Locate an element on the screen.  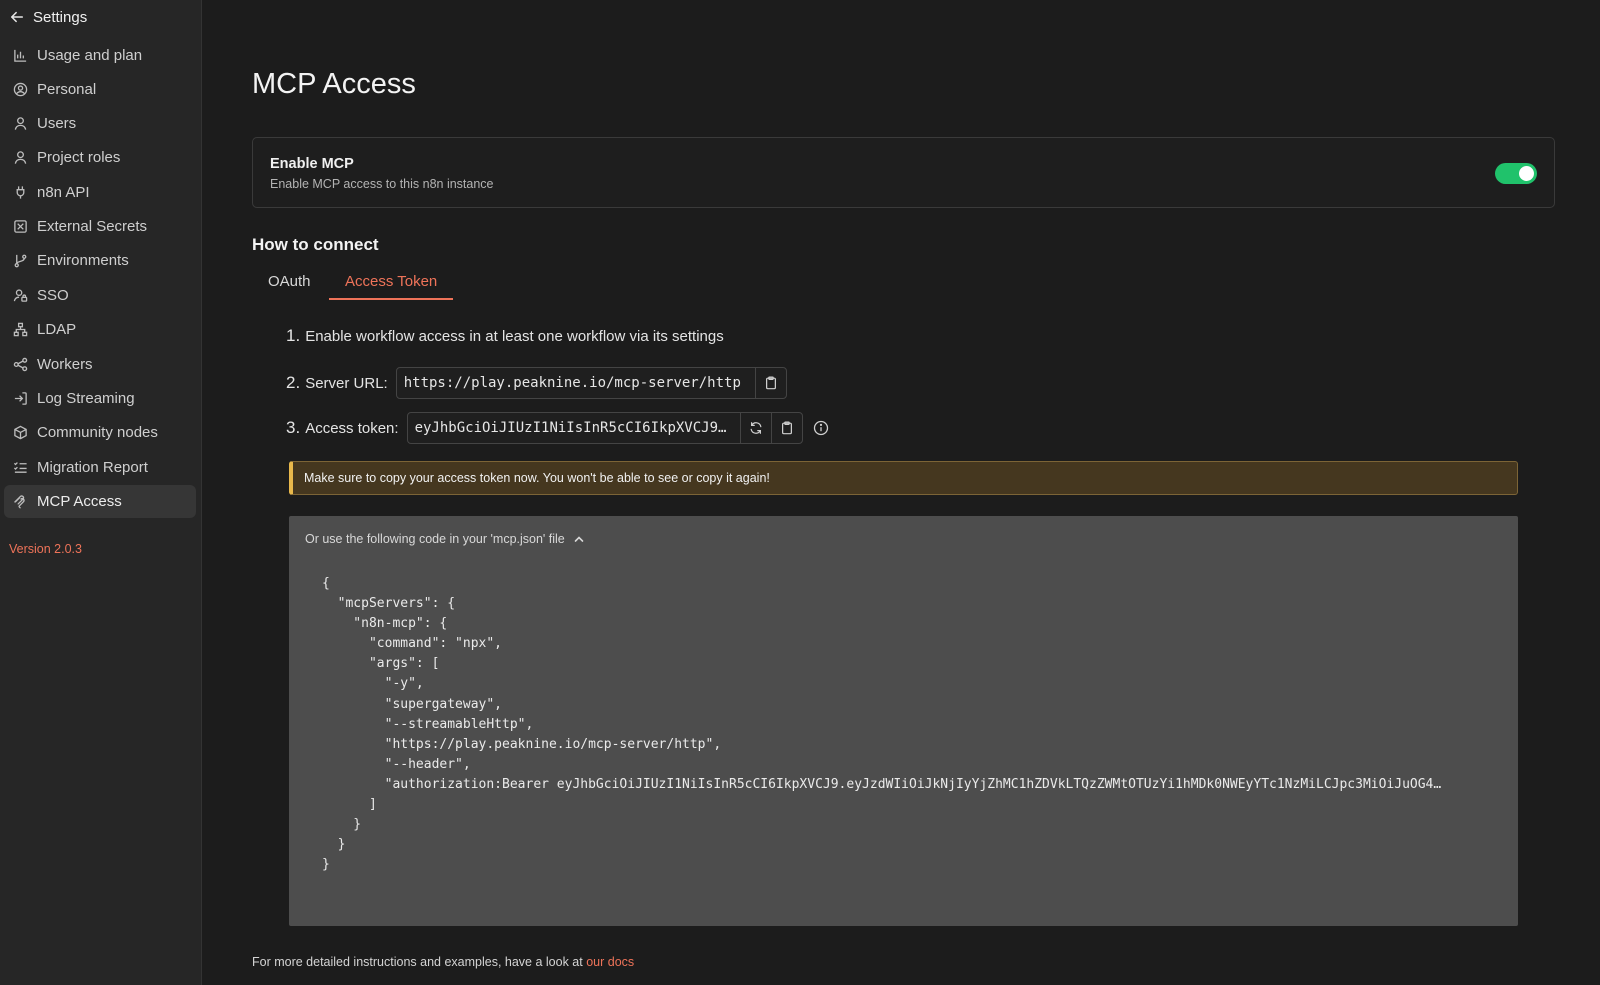
plug-icon is located at coordinates (20, 193).